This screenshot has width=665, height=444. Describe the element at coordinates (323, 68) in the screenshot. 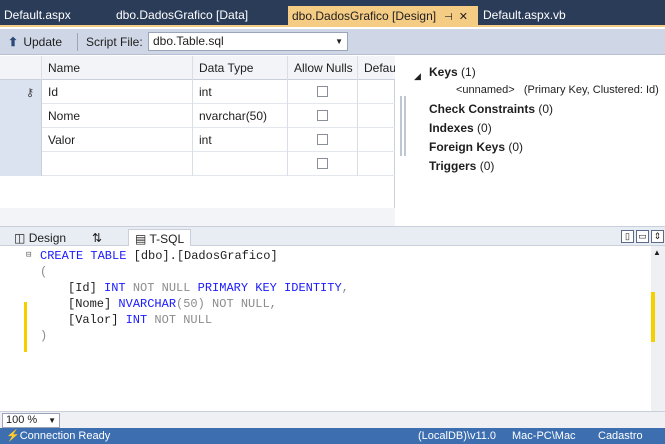

I see `col-header-allownulls: Allow Nulls` at that location.